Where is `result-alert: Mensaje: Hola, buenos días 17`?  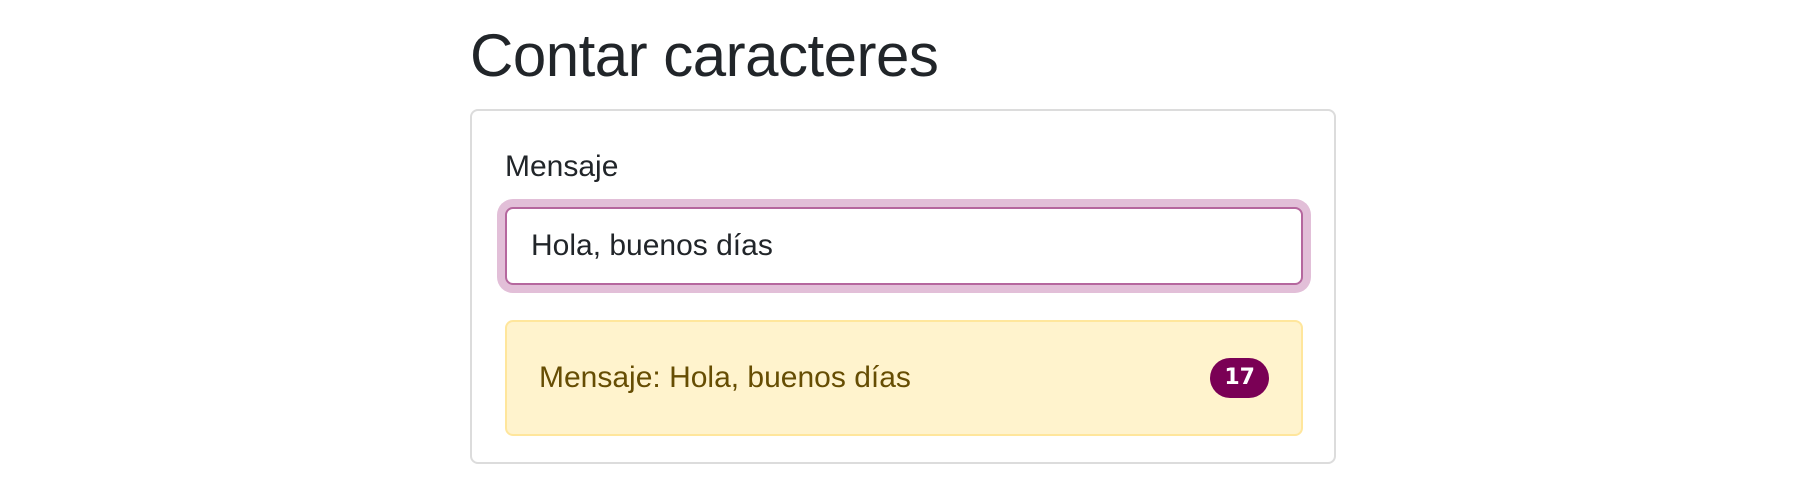
result-alert: Mensaje: Hola, buenos días 17 is located at coordinates (904, 378).